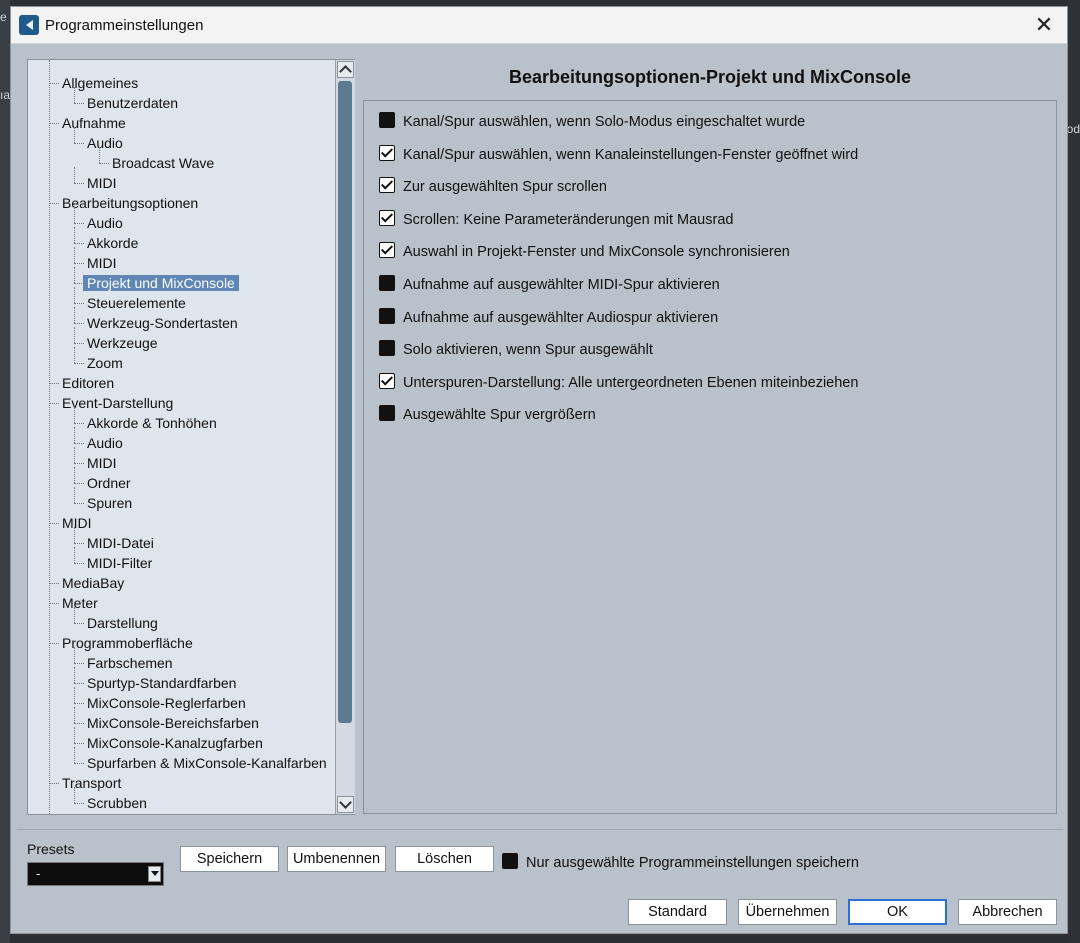  What do you see at coordinates (117, 403) in the screenshot?
I see `tree-item: Event-Darstellung` at bounding box center [117, 403].